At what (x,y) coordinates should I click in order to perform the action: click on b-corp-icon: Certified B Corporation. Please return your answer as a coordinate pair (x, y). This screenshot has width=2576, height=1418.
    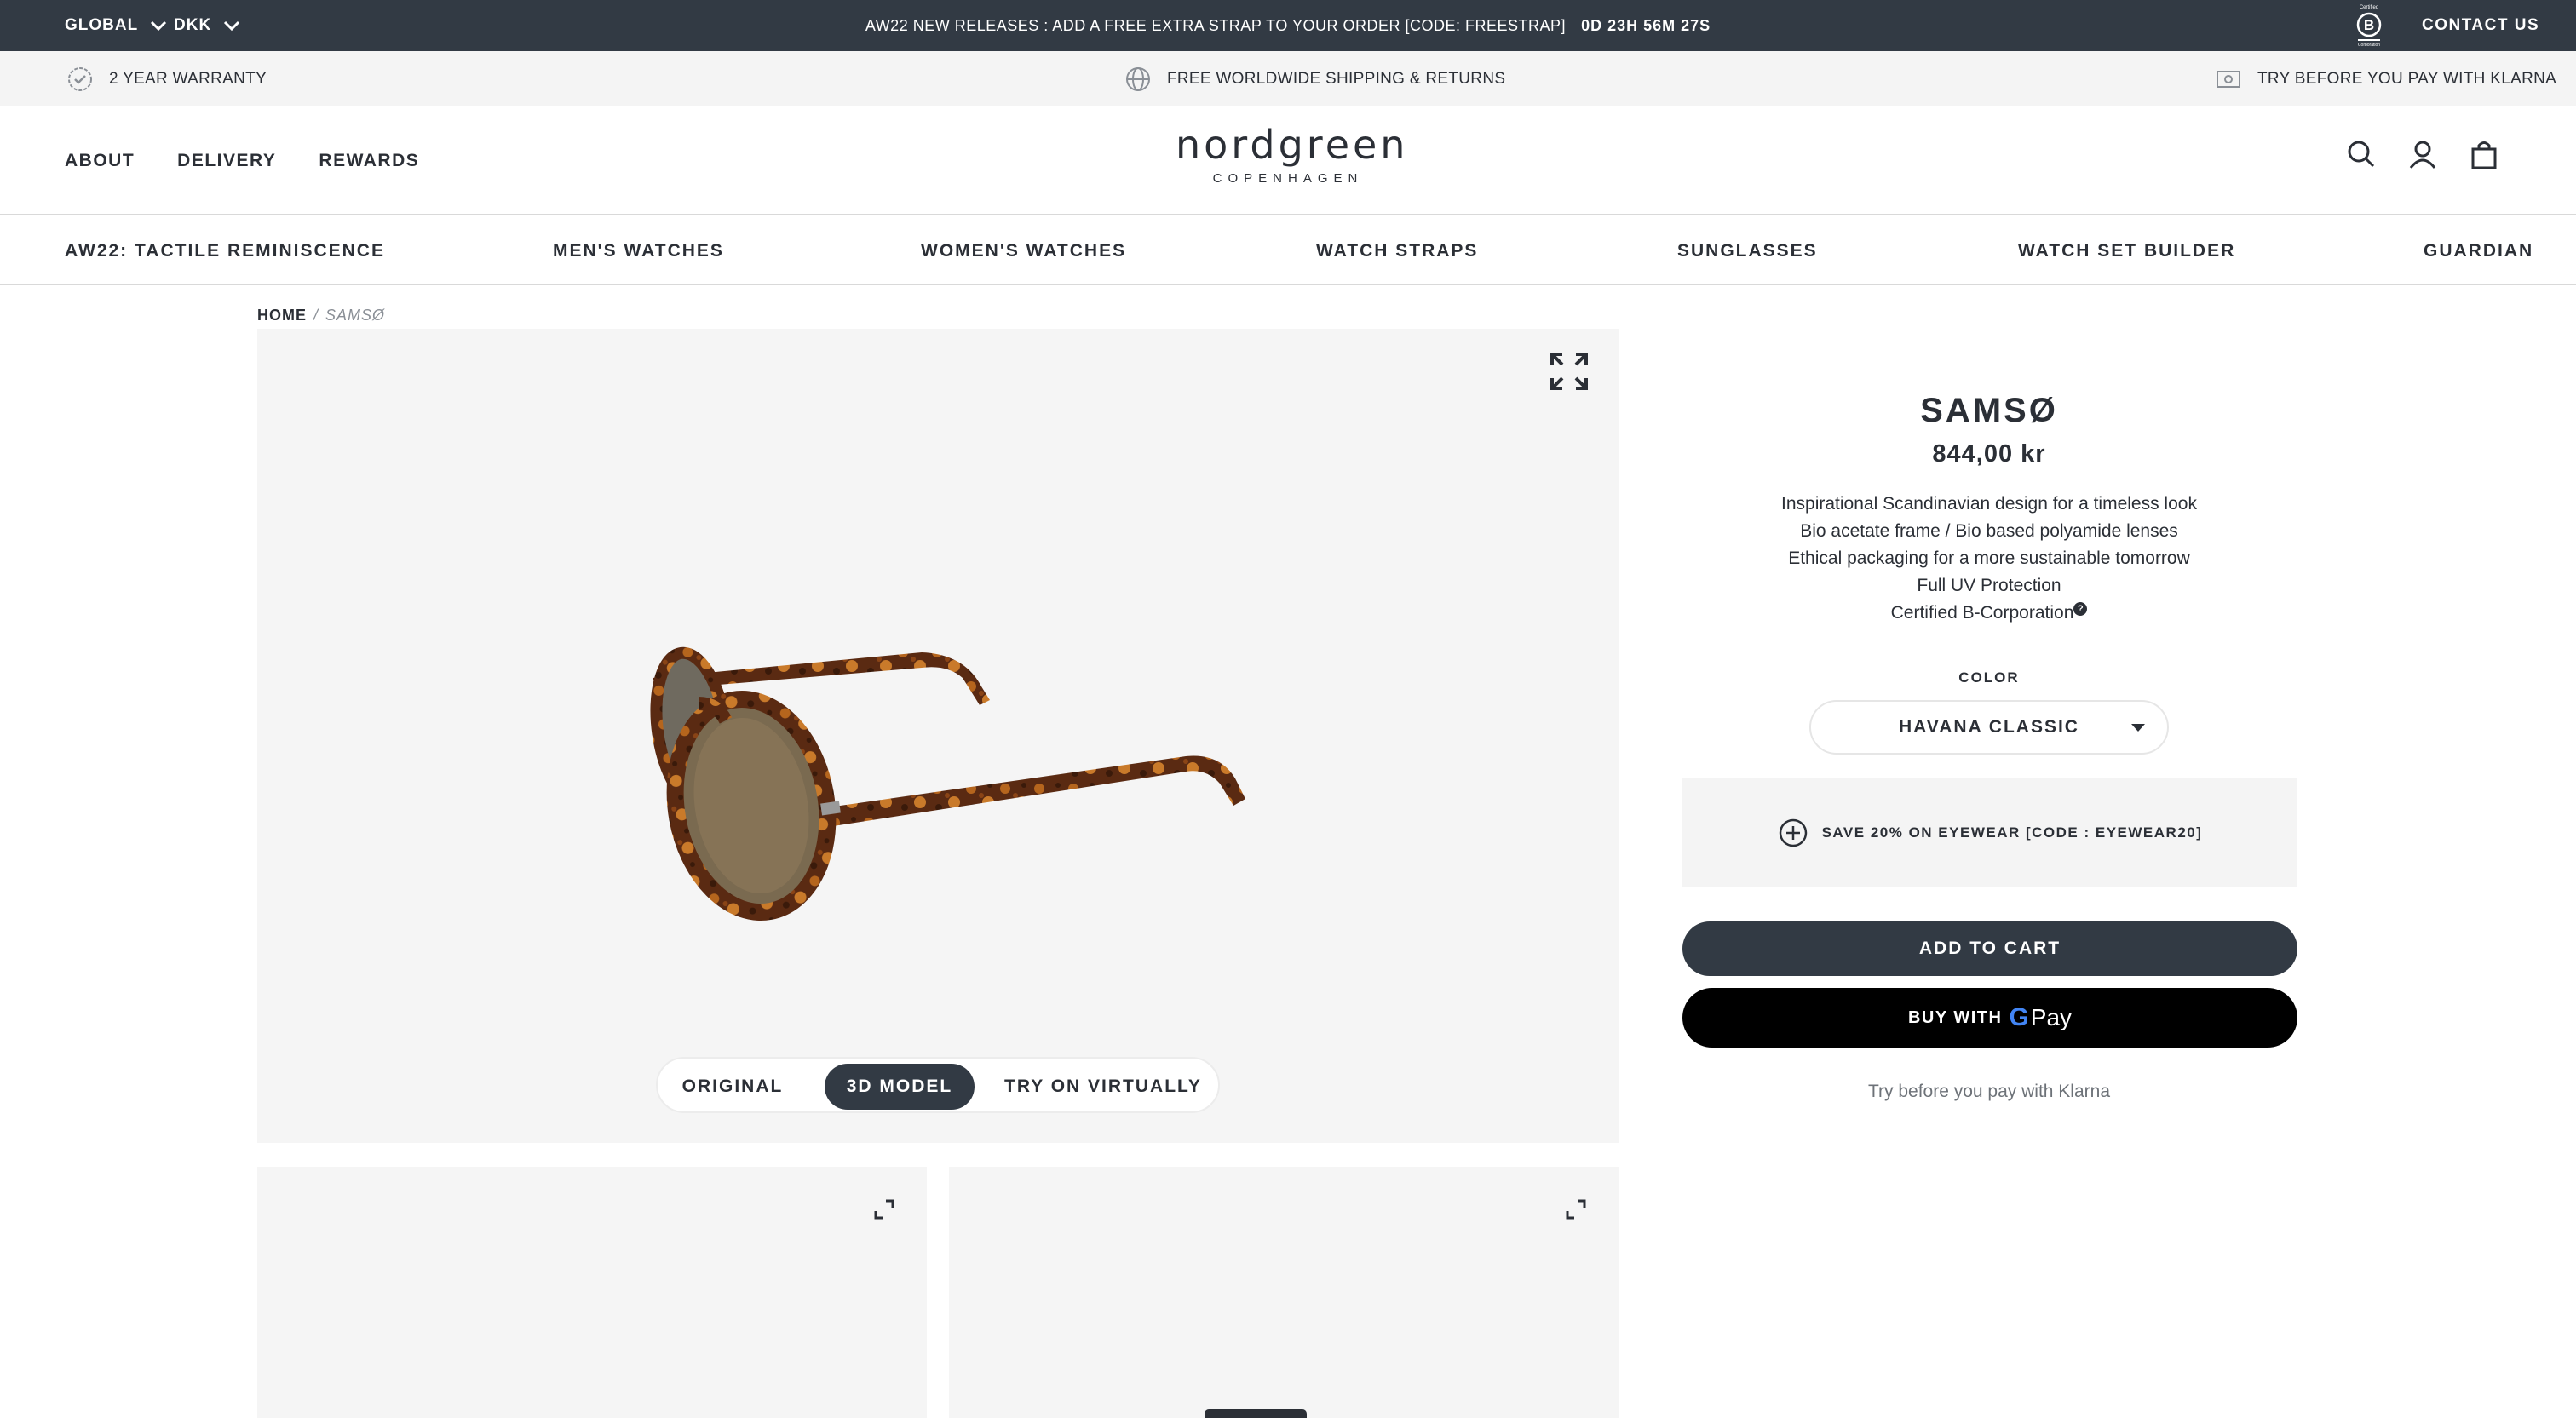
    Looking at the image, I should click on (2369, 24).